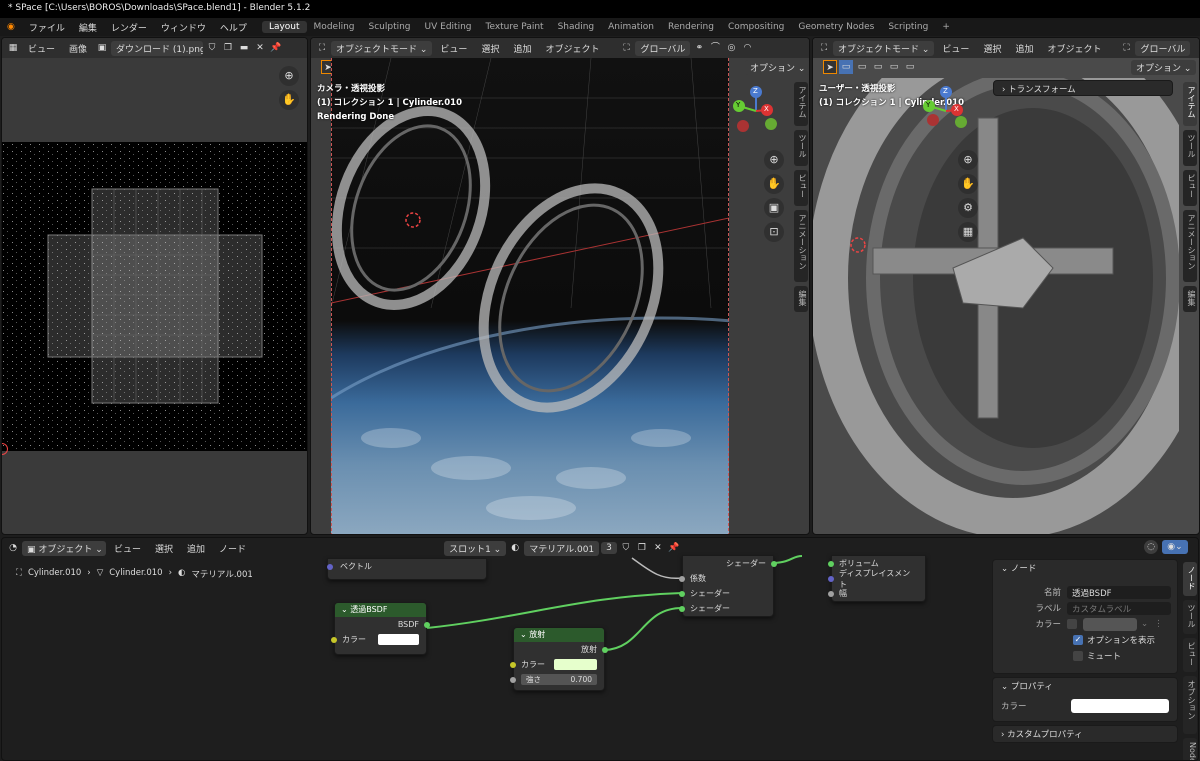 The width and height of the screenshot is (1200, 761). Describe the element at coordinates (774, 208) in the screenshot. I see `camera-view-icon: ▣` at that location.